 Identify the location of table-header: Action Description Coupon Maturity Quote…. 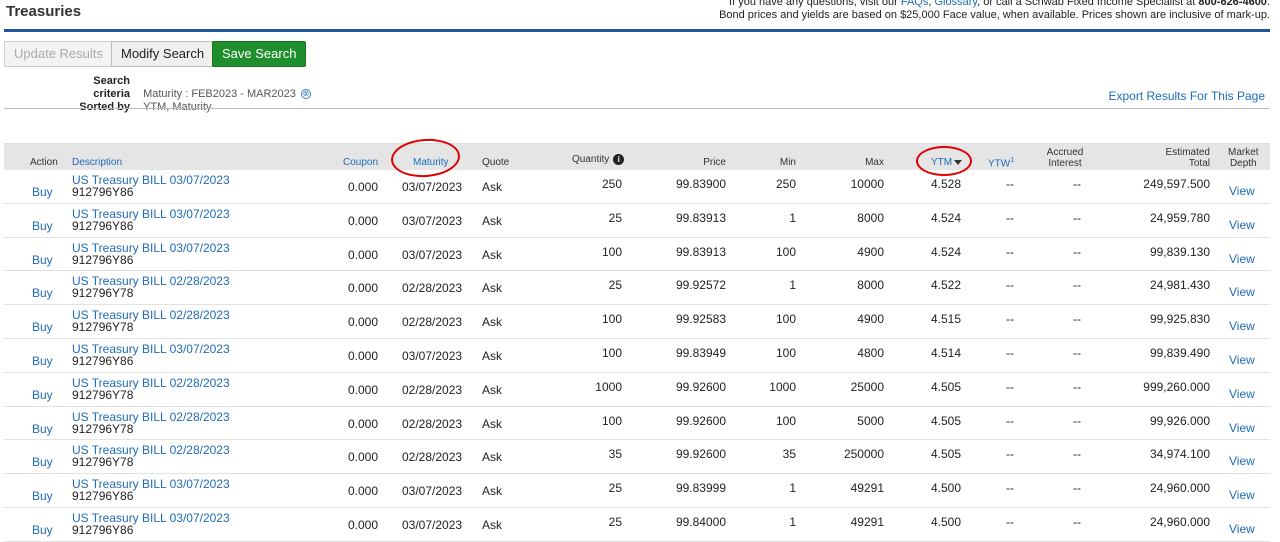
(637, 156).